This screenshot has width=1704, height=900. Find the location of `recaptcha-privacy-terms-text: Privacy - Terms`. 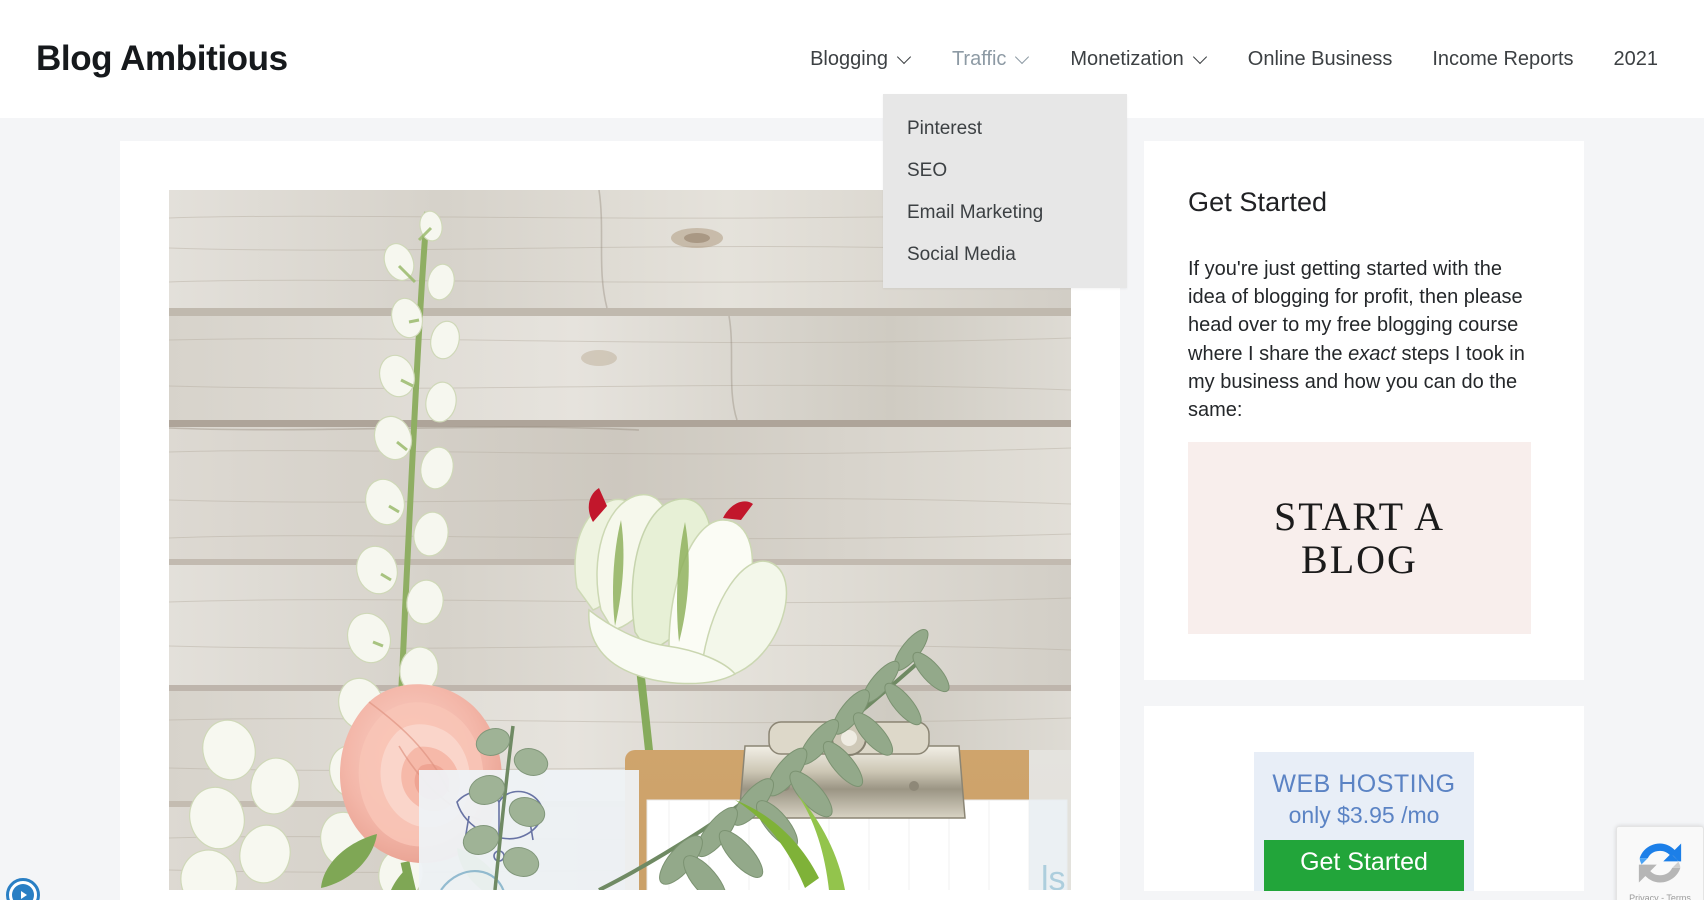

recaptcha-privacy-terms-text: Privacy - Terms is located at coordinates (1660, 896).